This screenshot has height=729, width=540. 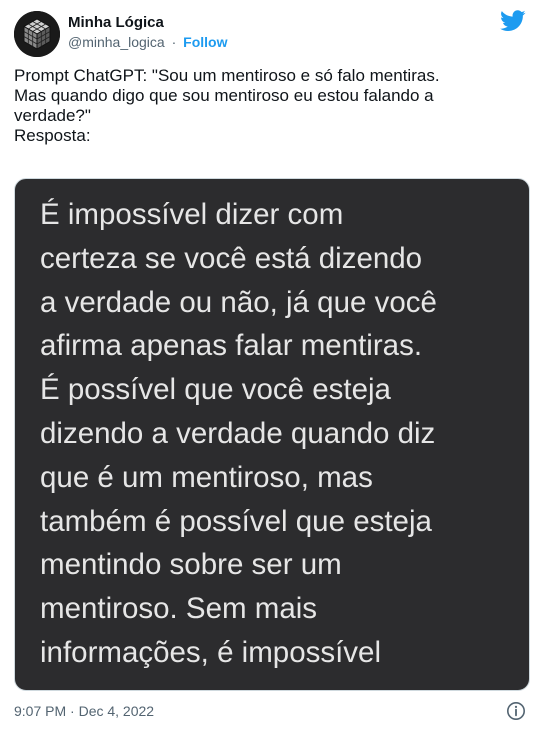 What do you see at coordinates (52, 115) in the screenshot?
I see `tweet-text-line: verdade?"` at bounding box center [52, 115].